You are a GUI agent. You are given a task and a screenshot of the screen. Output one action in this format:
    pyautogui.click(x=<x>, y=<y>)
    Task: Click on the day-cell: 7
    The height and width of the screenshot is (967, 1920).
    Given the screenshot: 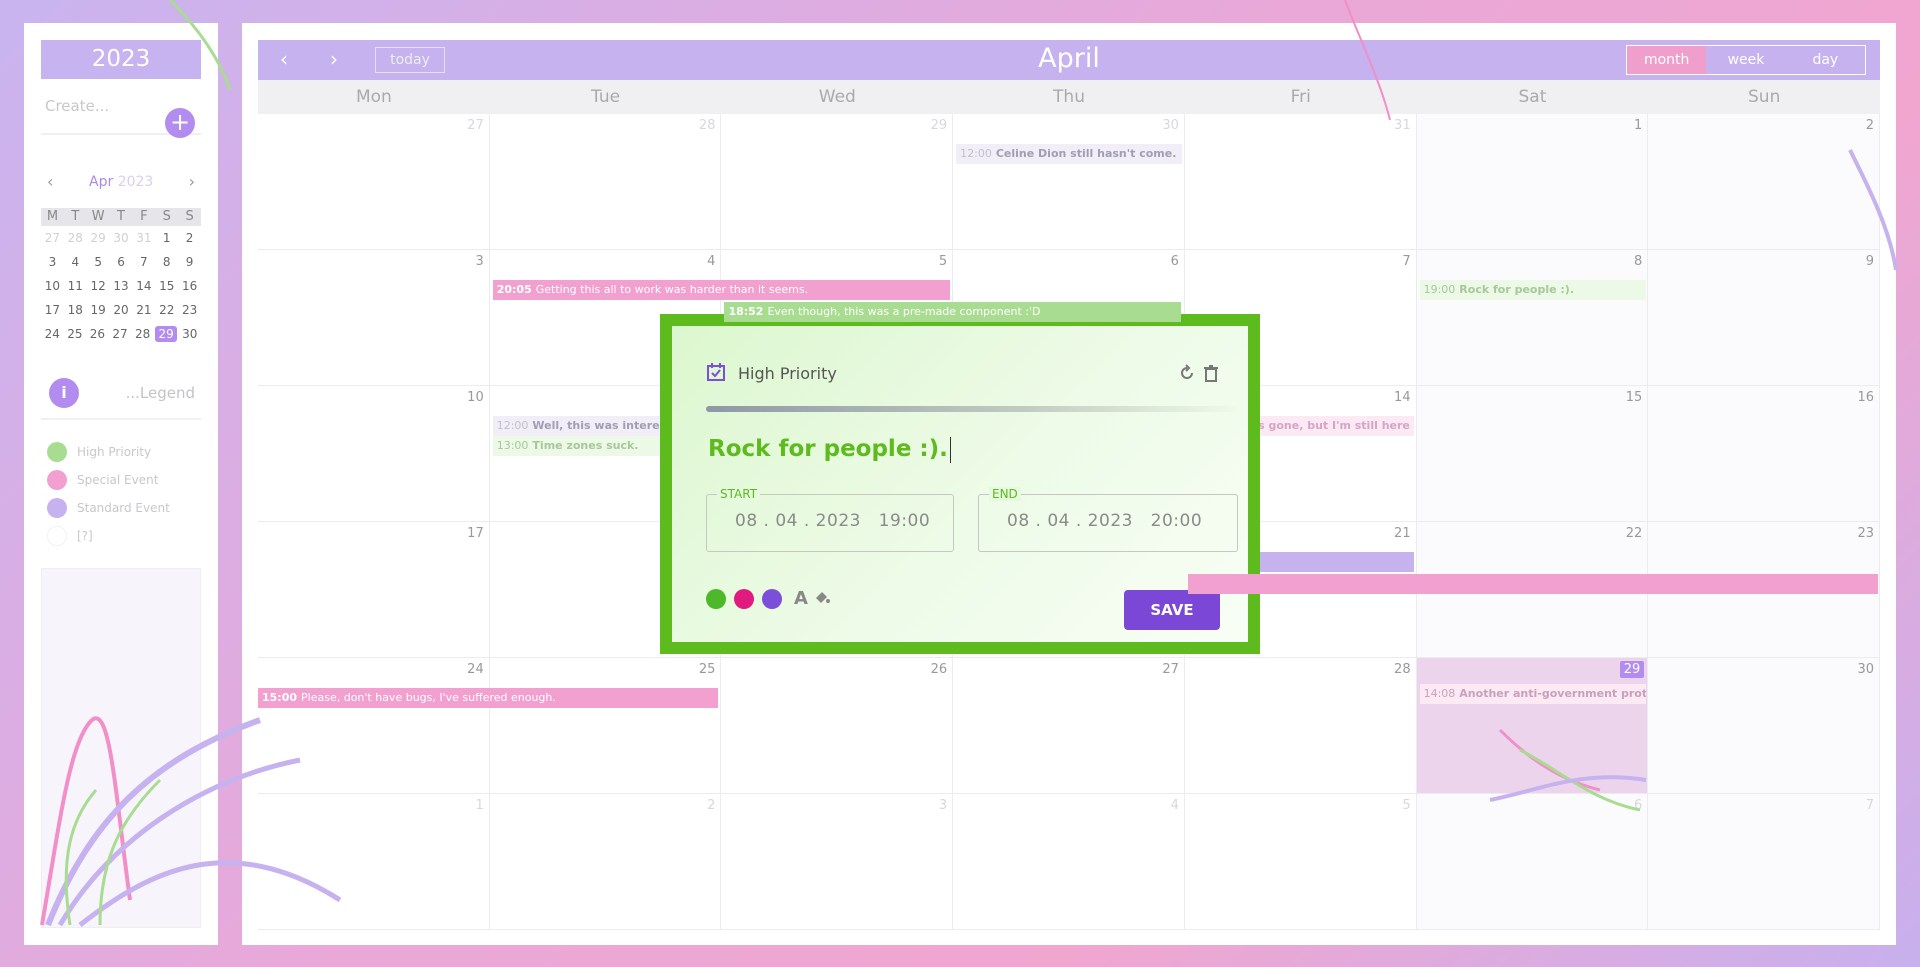 What is the action you would take?
    pyautogui.click(x=1764, y=861)
    